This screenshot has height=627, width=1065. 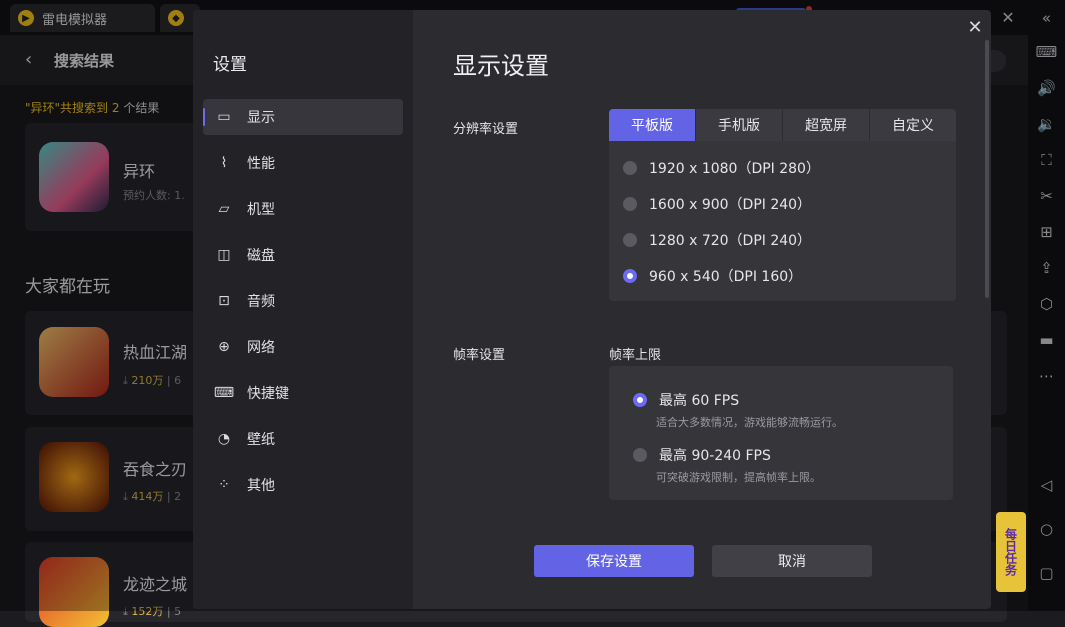 What do you see at coordinates (303, 209) in the screenshot?
I see `nav-device-model: ▱ 机型` at bounding box center [303, 209].